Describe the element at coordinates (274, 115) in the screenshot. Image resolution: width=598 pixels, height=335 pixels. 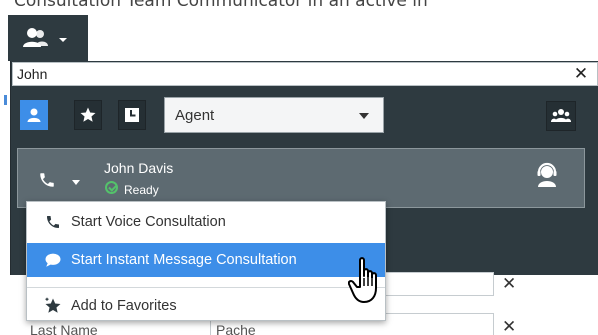
I see `contact-type-select: Agent` at that location.